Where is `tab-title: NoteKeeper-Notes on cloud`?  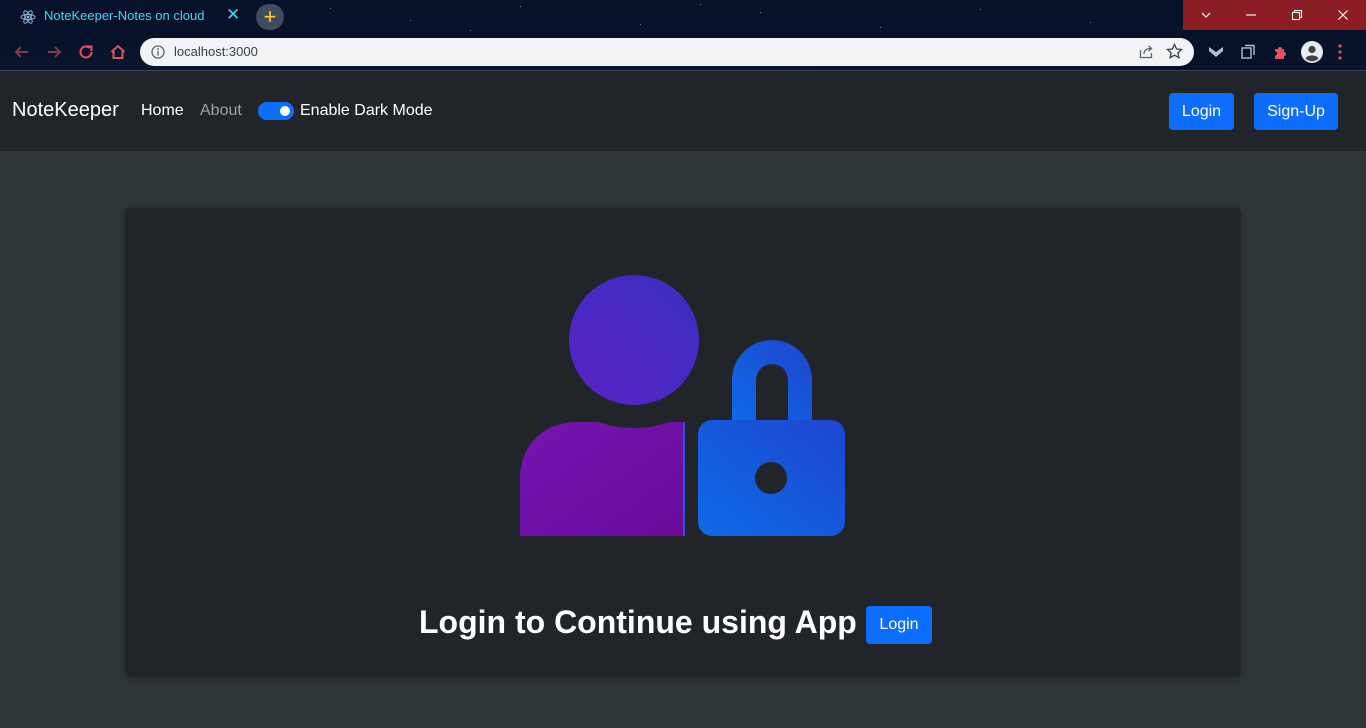
tab-title: NoteKeeper-Notes on cloud is located at coordinates (124, 15).